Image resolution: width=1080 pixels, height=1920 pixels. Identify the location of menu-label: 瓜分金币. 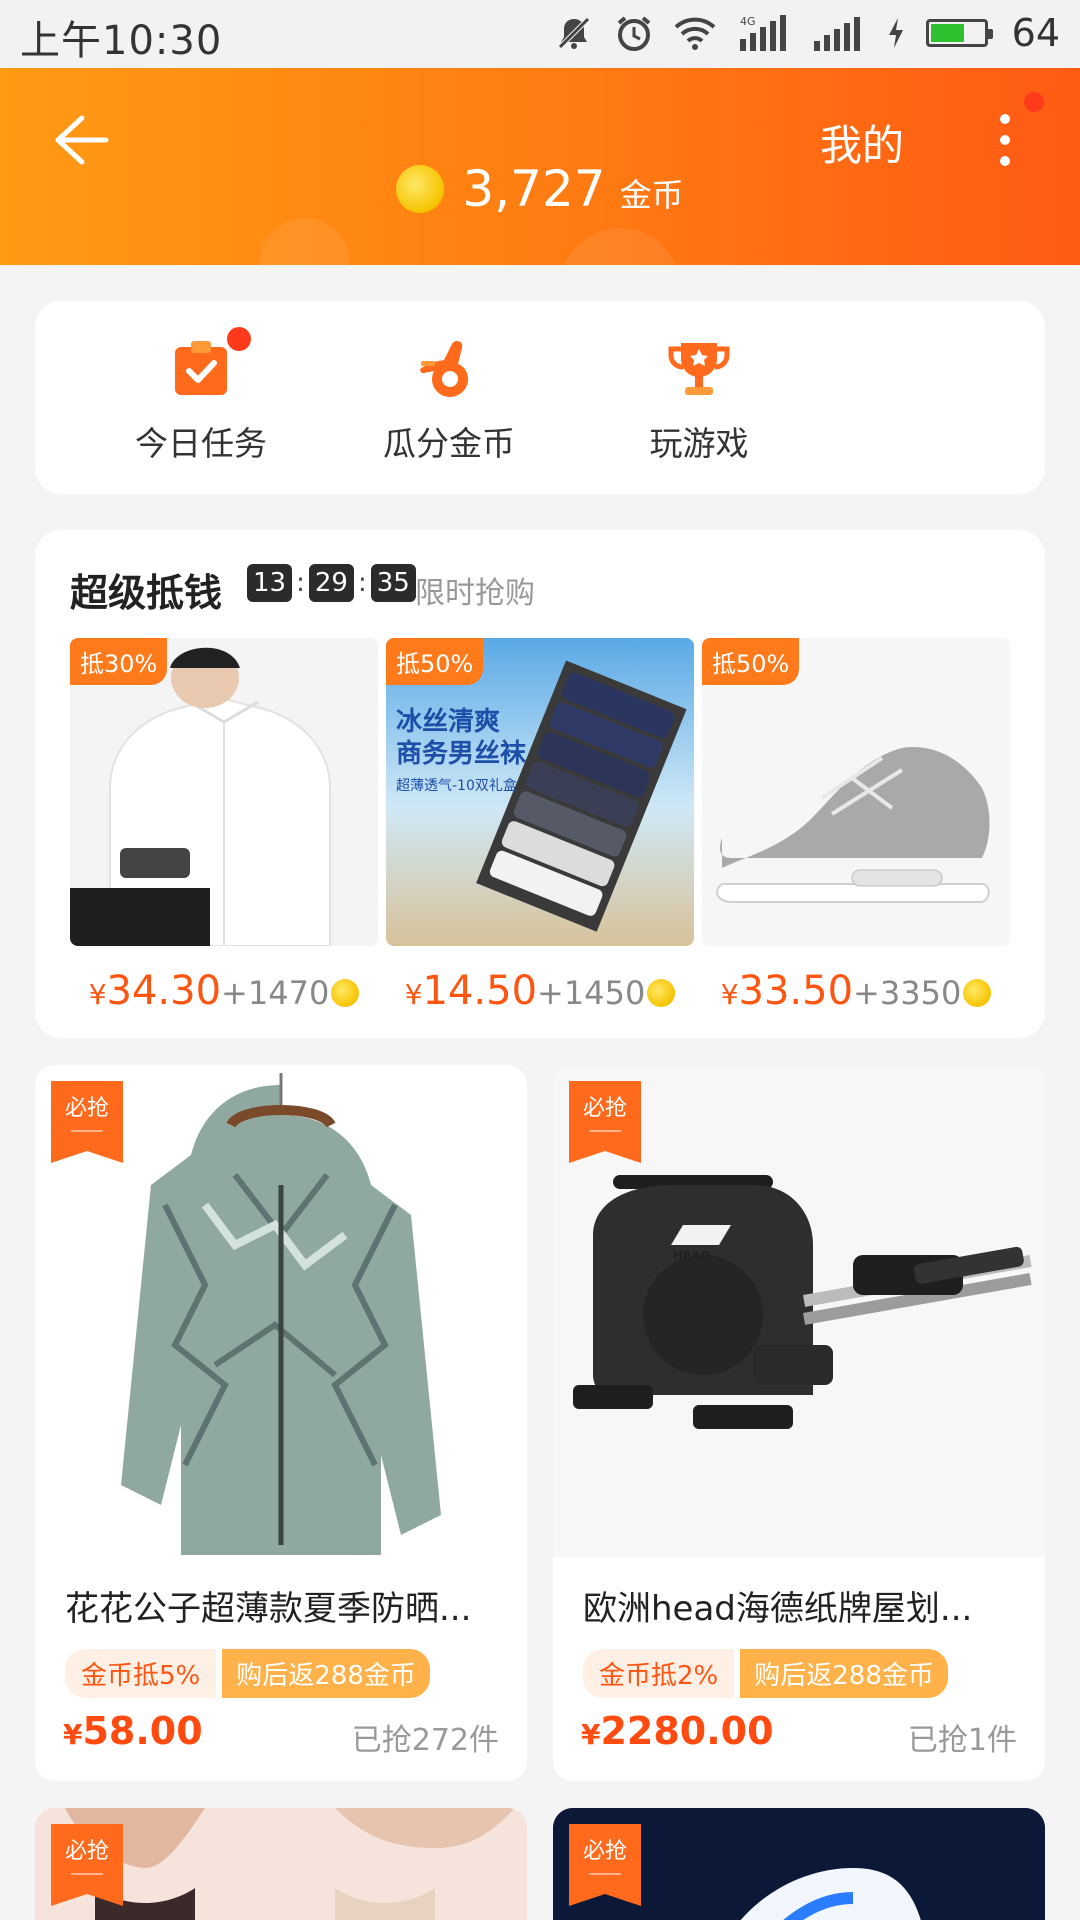
(449, 443).